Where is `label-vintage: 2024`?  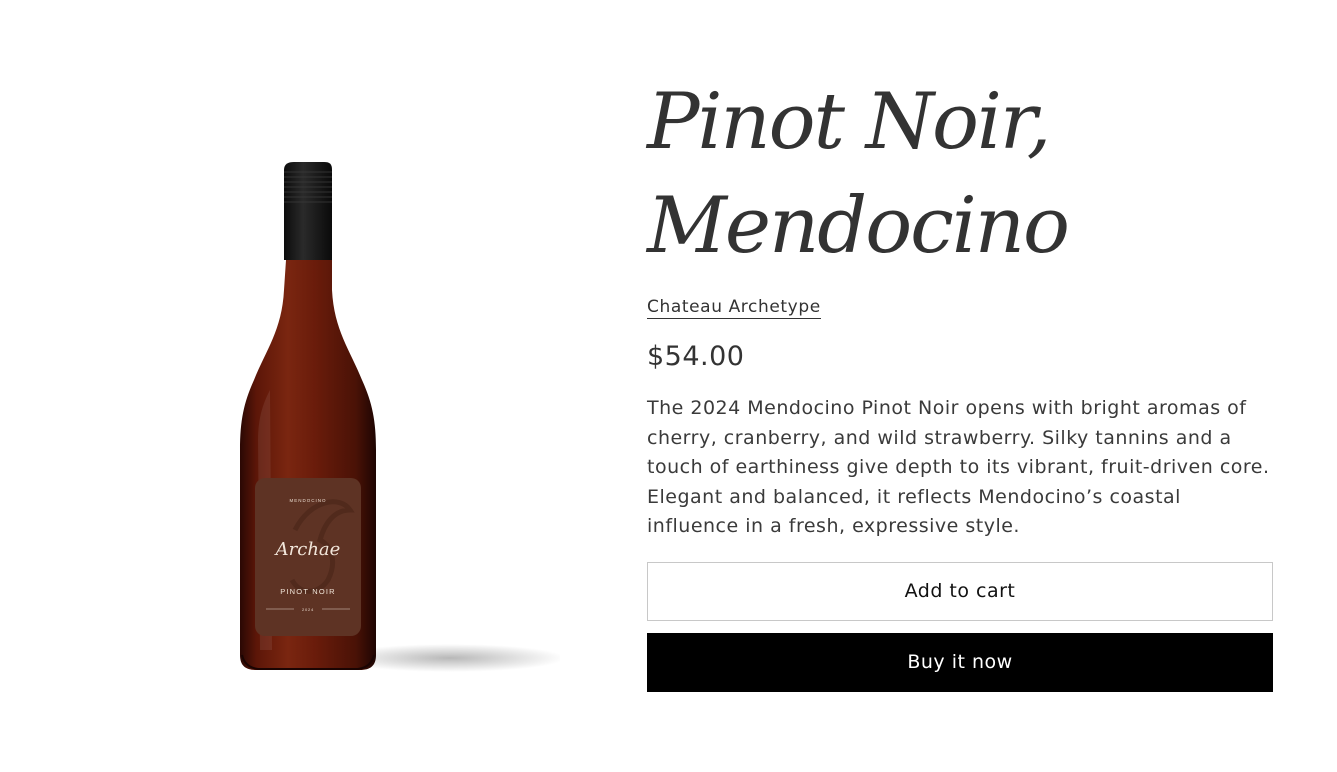 label-vintage: 2024 is located at coordinates (308, 609).